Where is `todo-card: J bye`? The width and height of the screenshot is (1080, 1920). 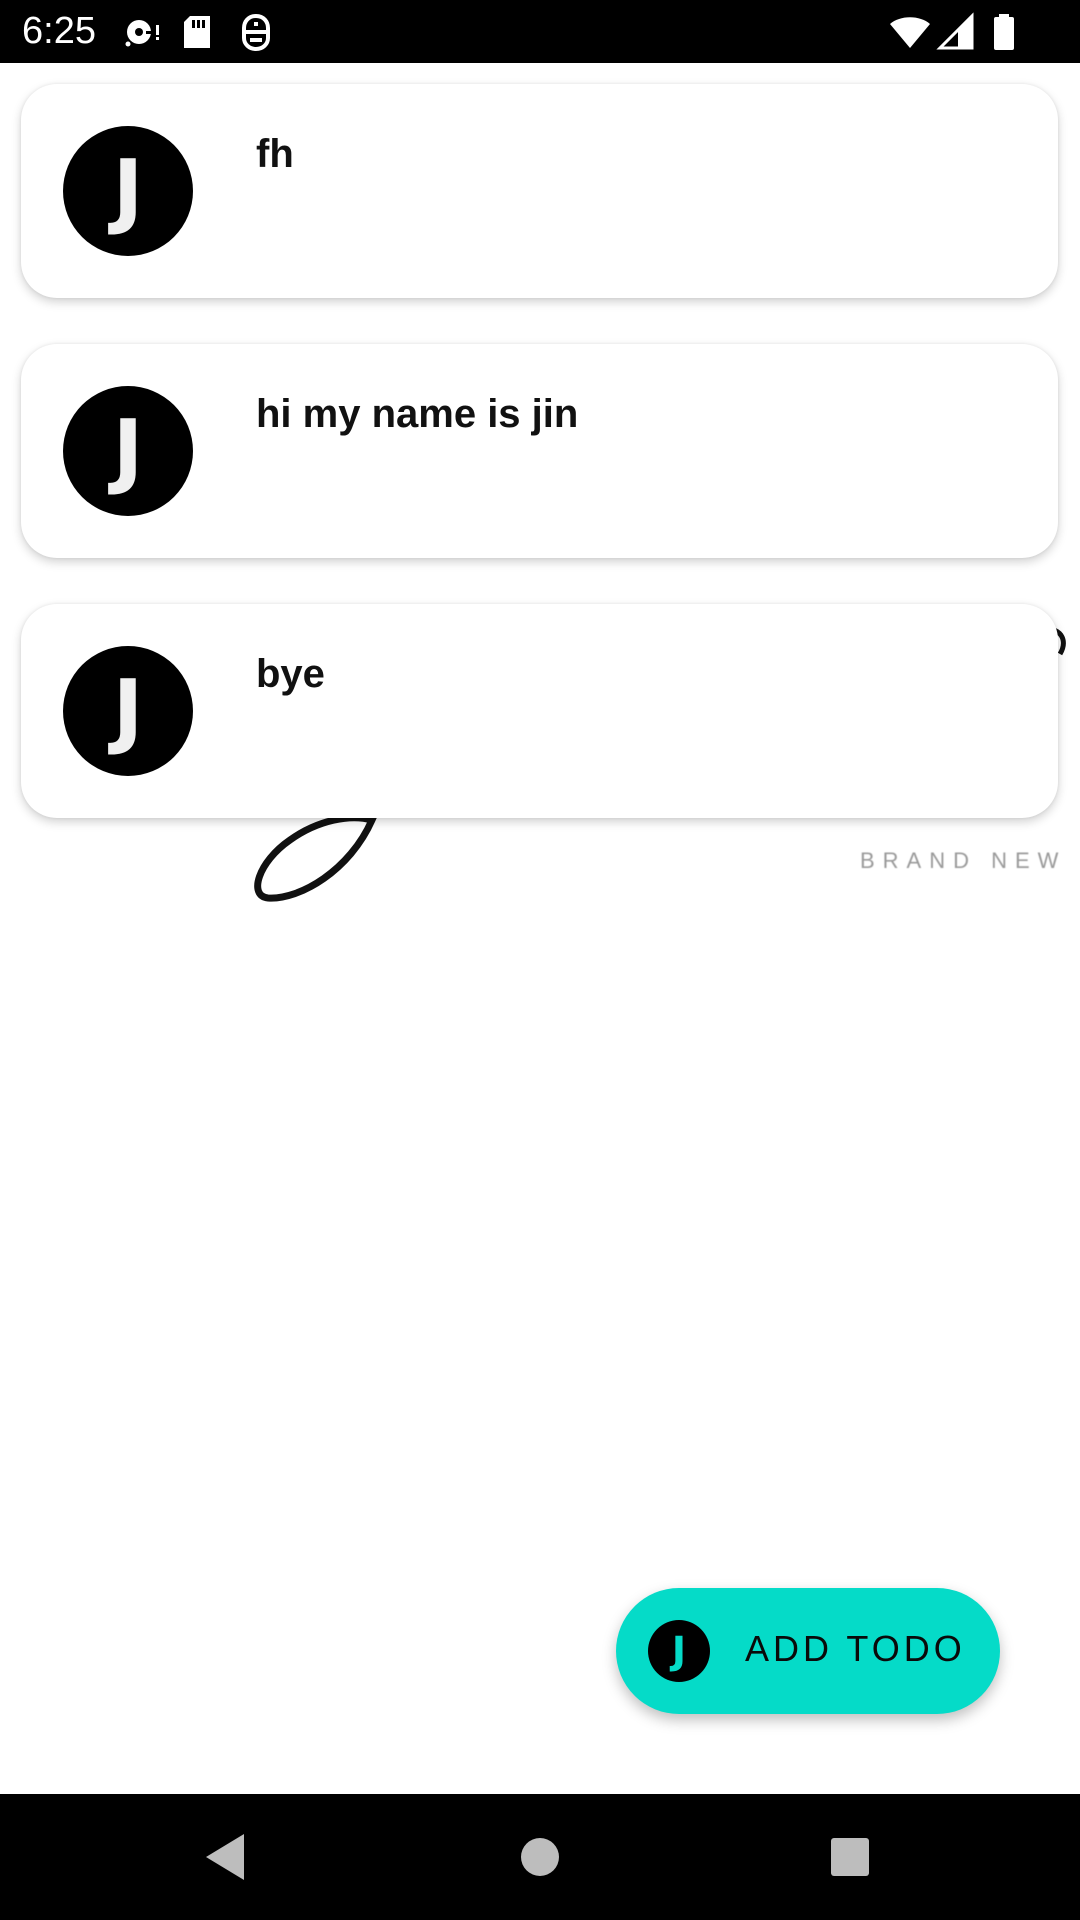
todo-card: J bye is located at coordinates (539, 711).